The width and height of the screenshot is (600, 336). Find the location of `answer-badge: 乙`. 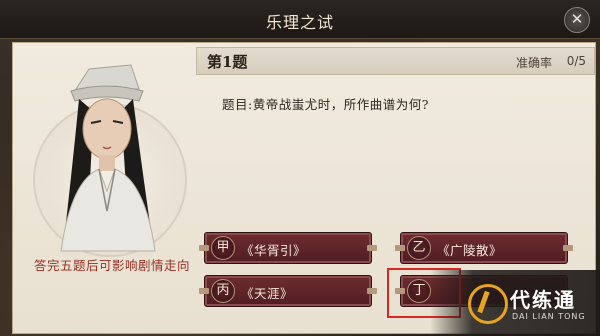

answer-badge: 乙 is located at coordinates (419, 248).